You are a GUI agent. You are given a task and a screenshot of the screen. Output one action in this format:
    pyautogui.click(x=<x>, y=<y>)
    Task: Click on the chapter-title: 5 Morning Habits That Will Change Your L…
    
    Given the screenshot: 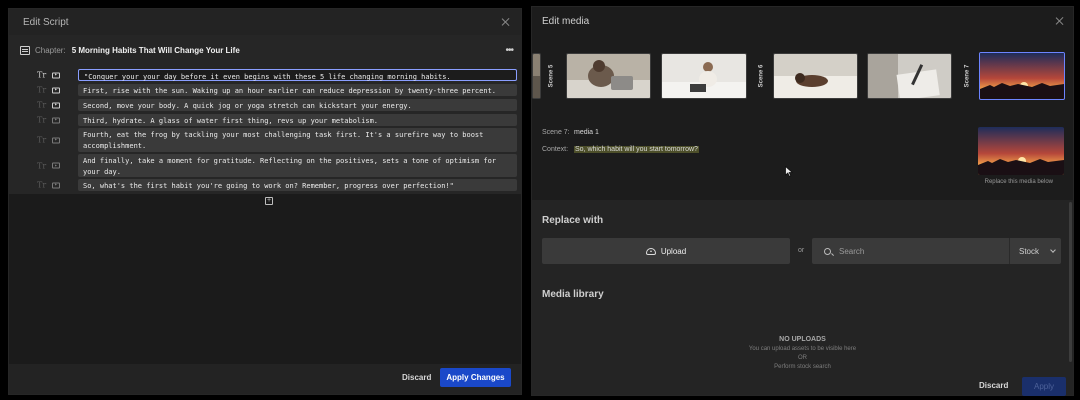 What is the action you would take?
    pyautogui.click(x=155, y=50)
    